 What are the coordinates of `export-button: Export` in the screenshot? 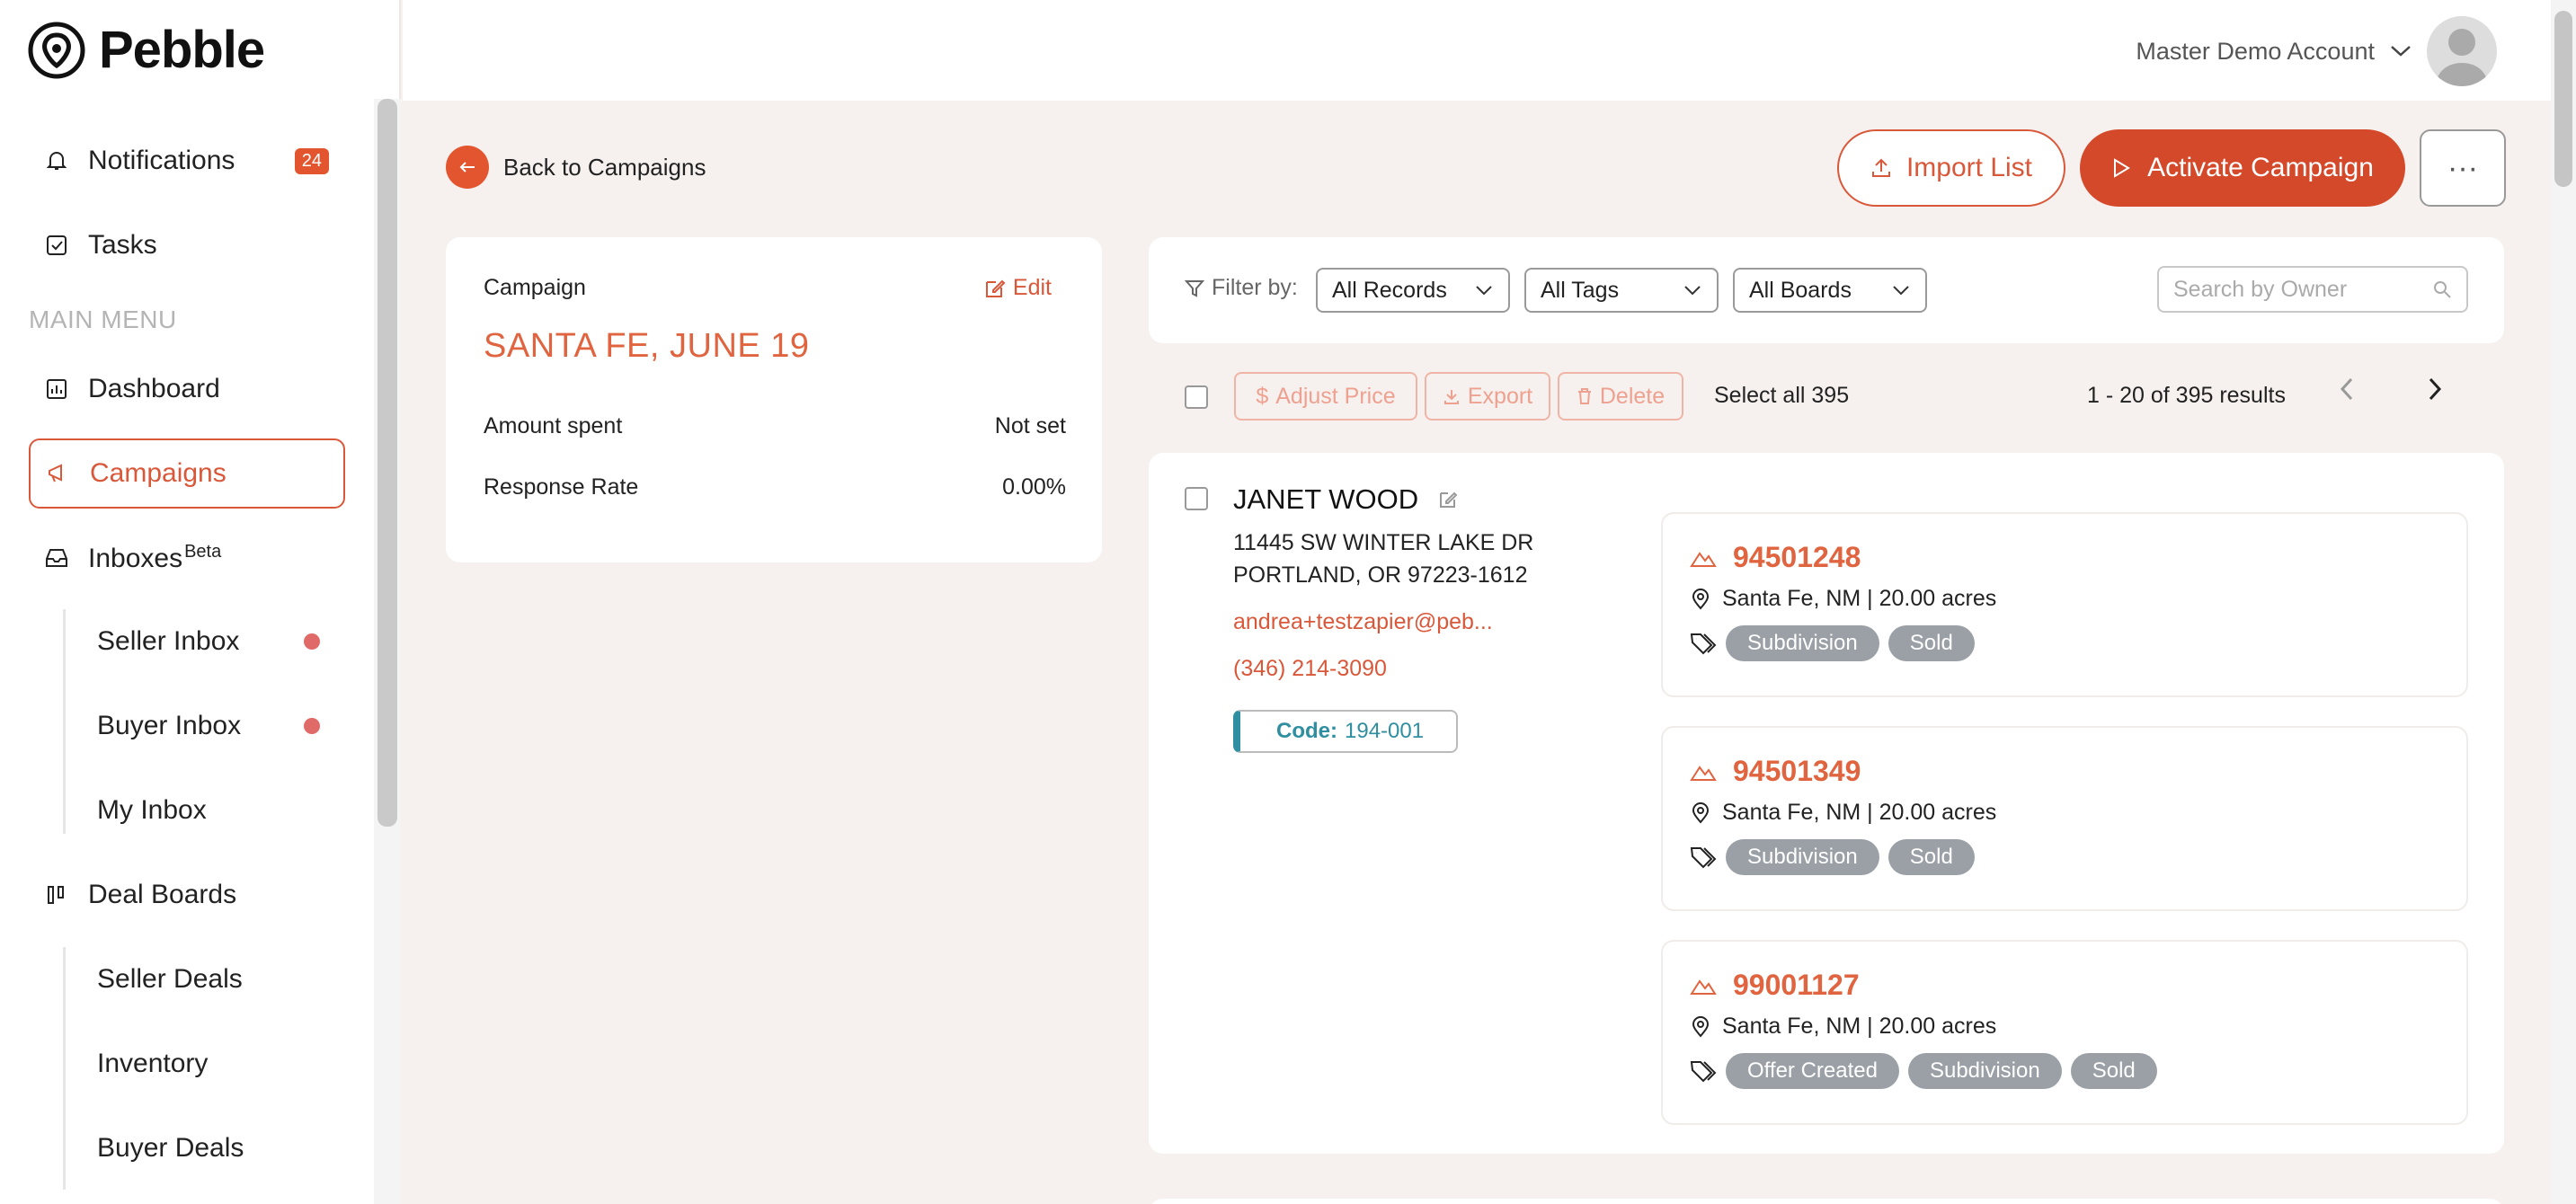 It's located at (1487, 396).